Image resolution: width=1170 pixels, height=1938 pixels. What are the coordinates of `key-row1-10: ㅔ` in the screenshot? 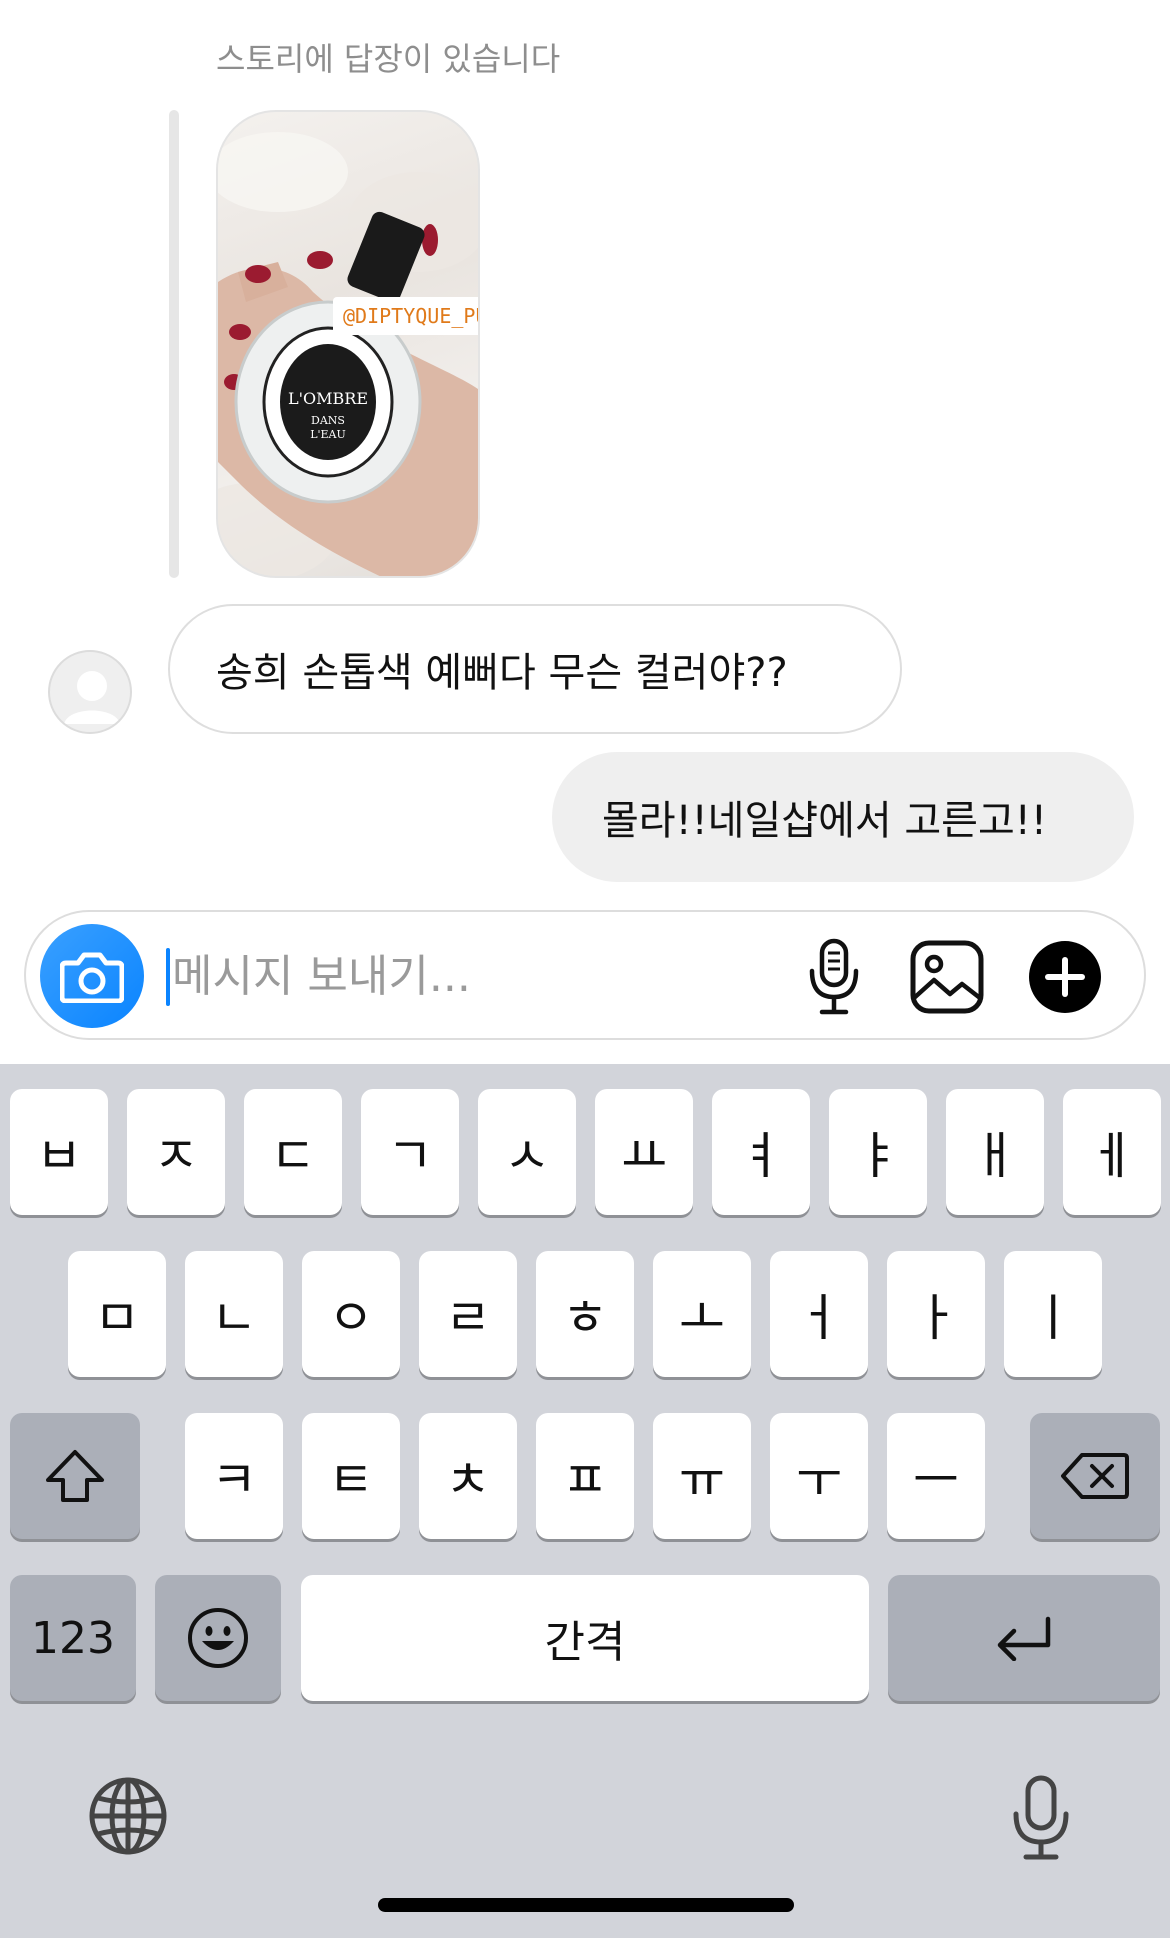 It's located at (1112, 1152).